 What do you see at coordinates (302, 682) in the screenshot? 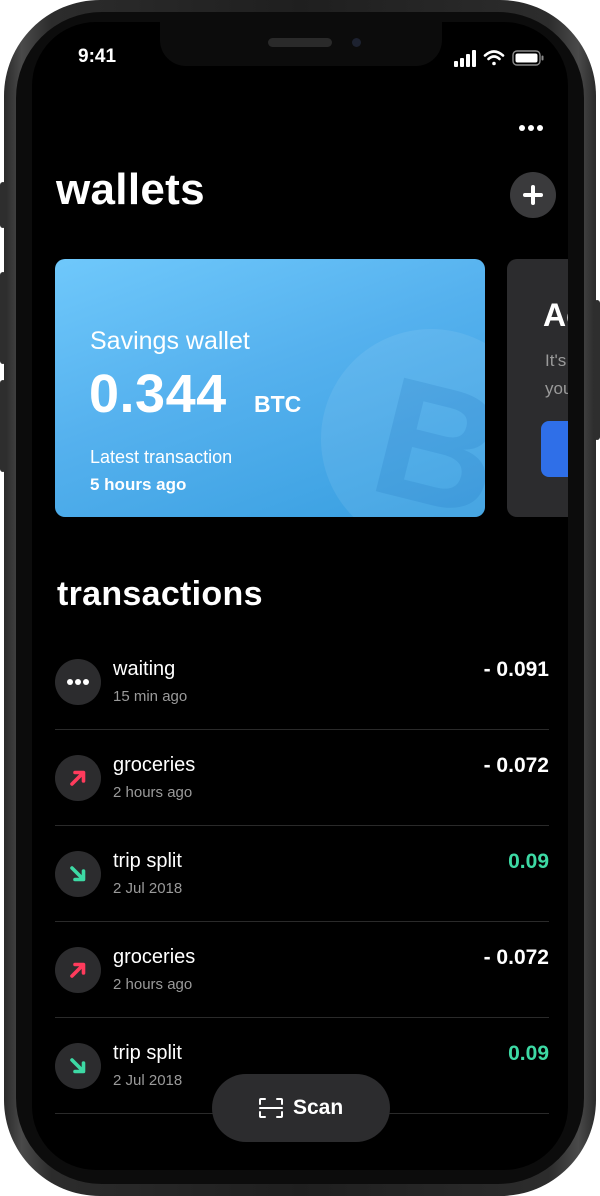
I see `transaction-row: waiting 15 min ago - 0.091` at bounding box center [302, 682].